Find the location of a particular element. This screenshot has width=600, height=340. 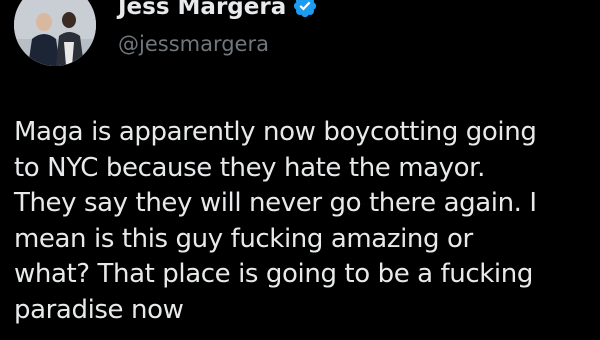

avatar-photo-icon is located at coordinates (55, 33).